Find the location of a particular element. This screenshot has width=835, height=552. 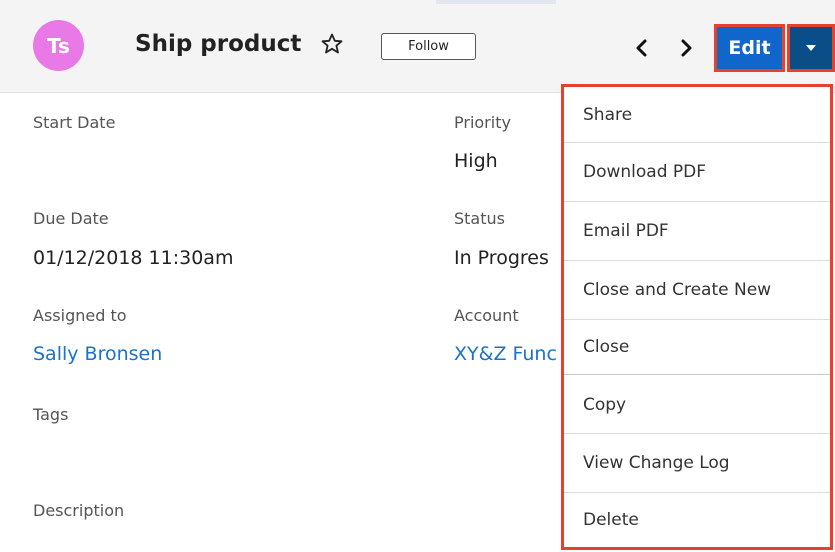

menu-item-delete: Delete is located at coordinates (697, 520).